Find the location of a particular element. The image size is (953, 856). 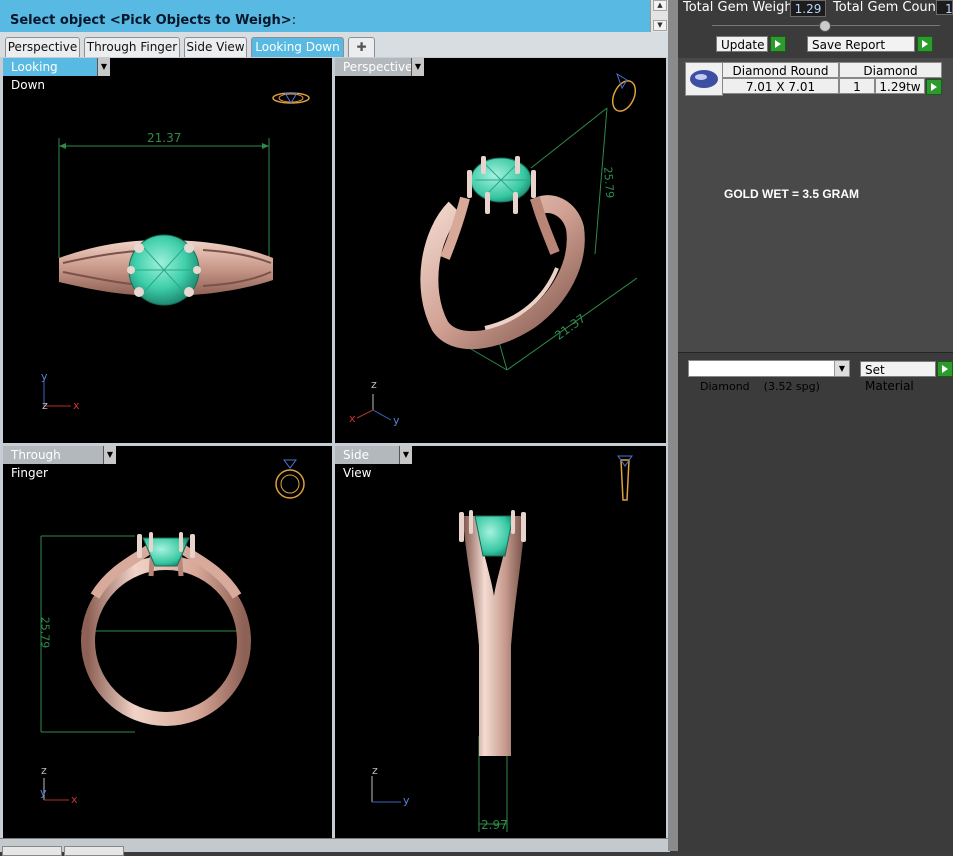

diamond-round-icon is located at coordinates (704, 79).